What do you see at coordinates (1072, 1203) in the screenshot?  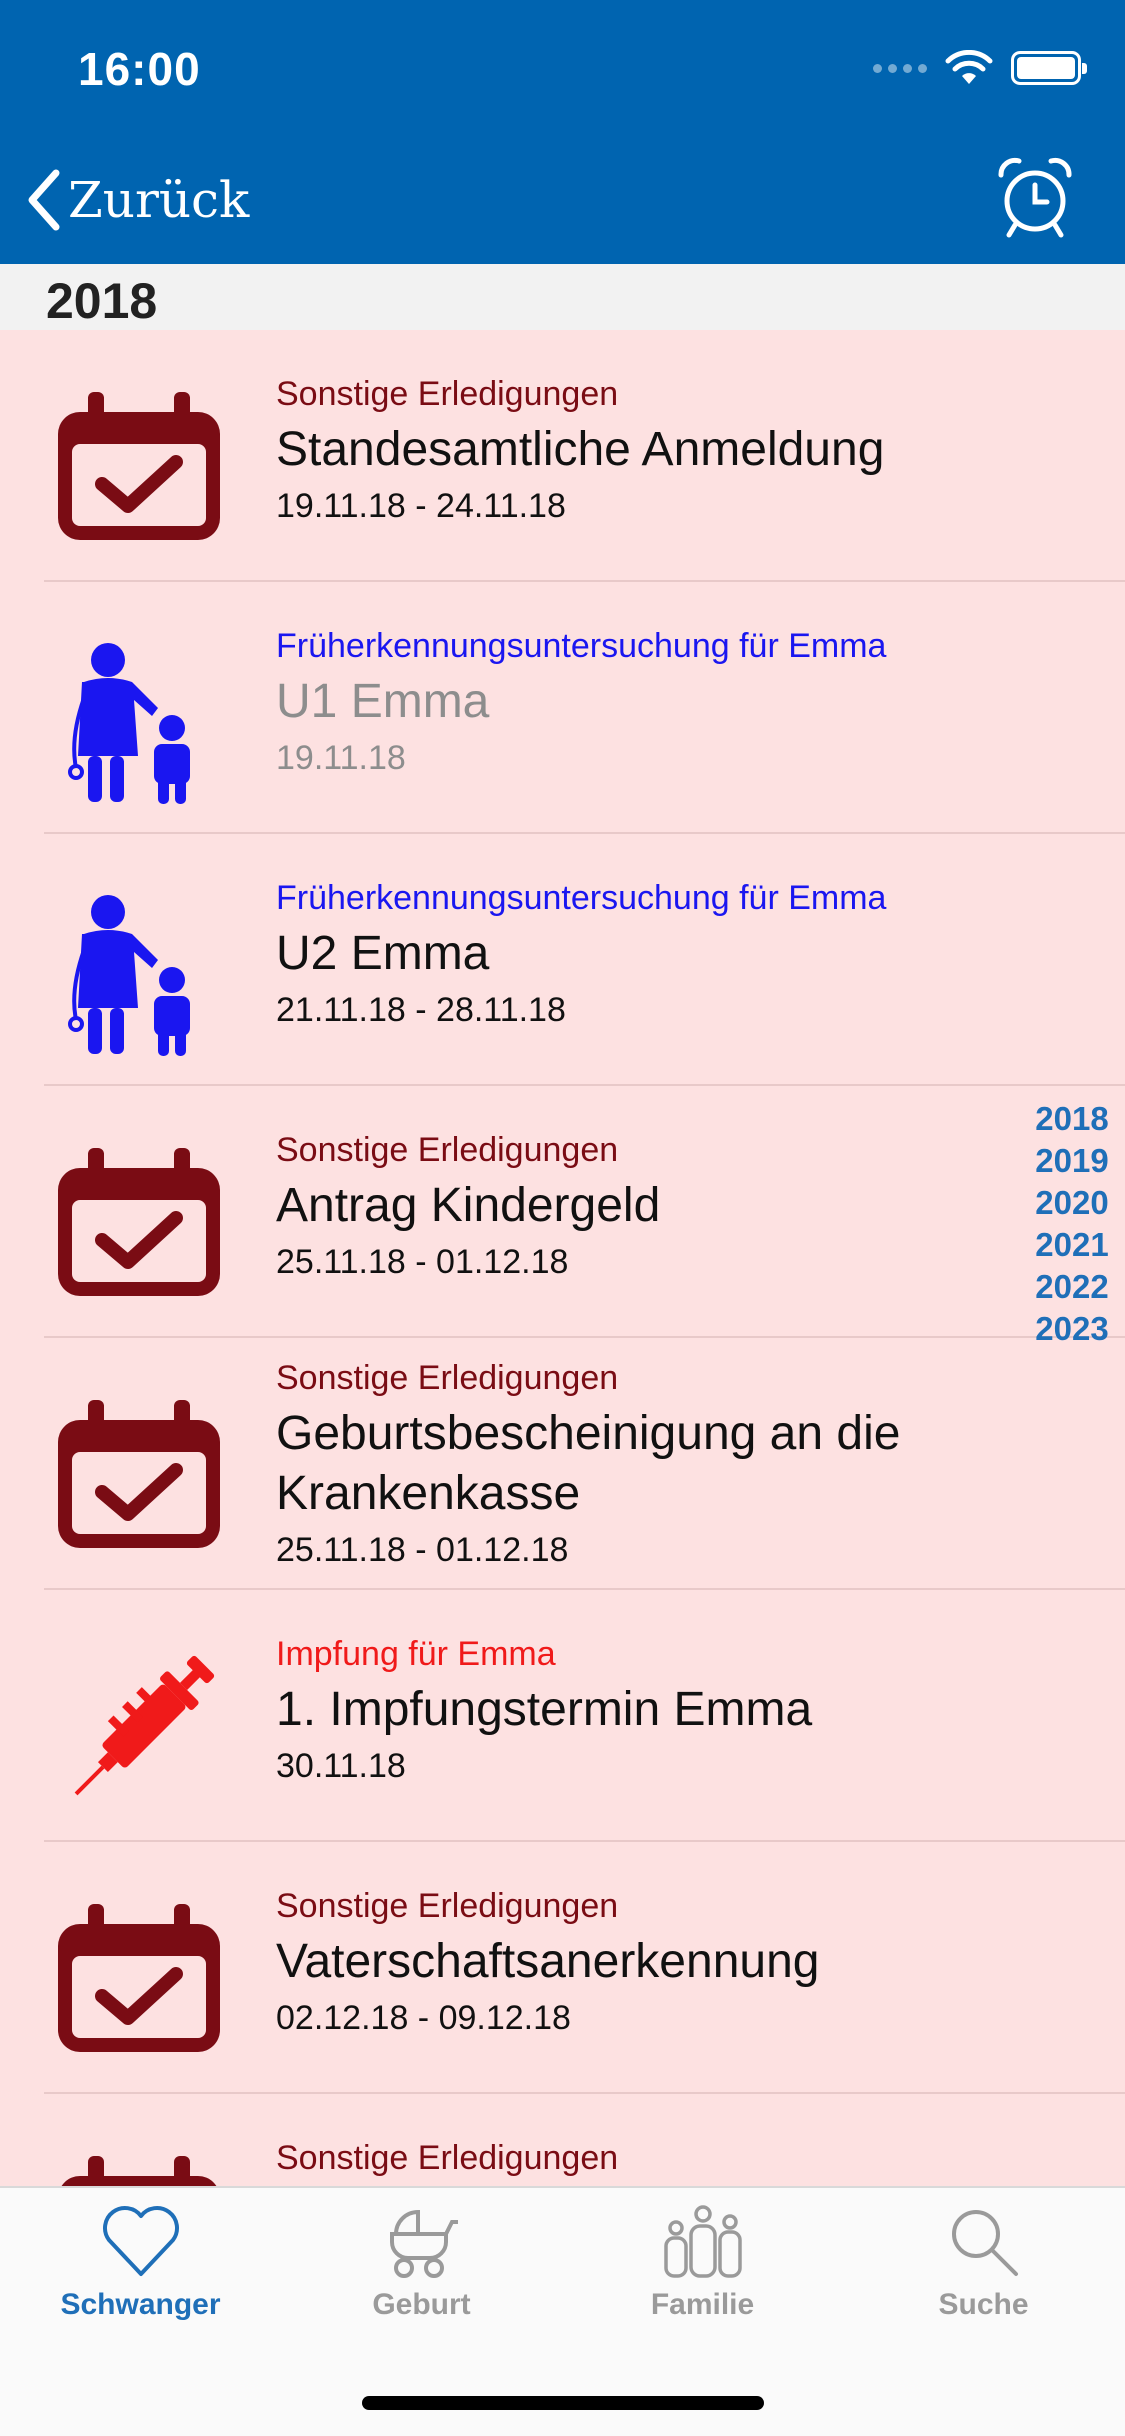 I see `year-index-item: 2020` at bounding box center [1072, 1203].